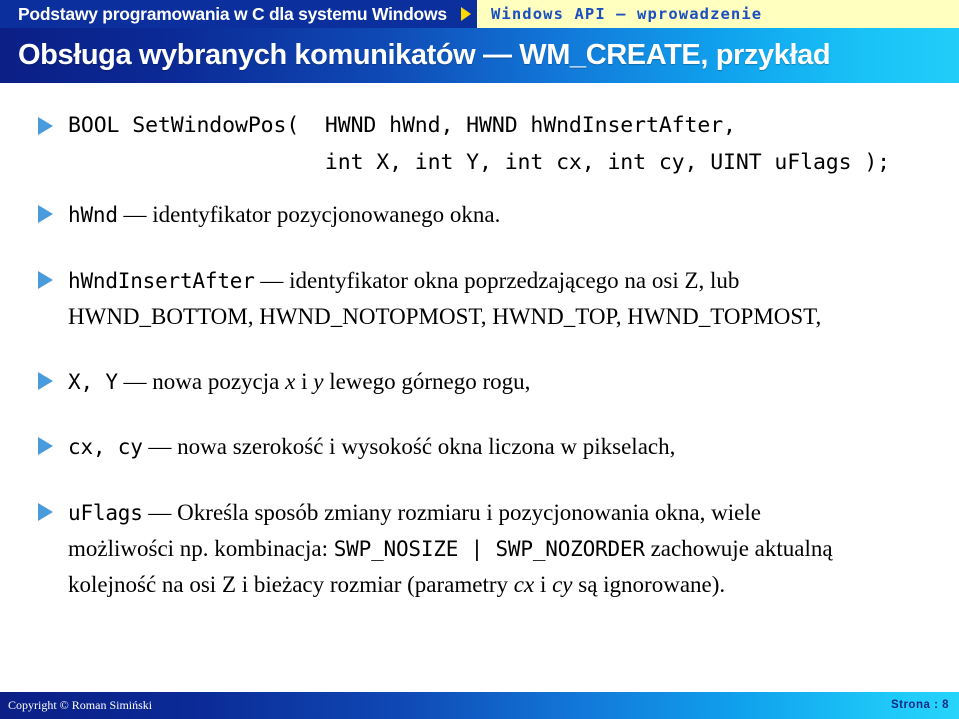  Describe the element at coordinates (304, 381) in the screenshot. I see `param-xy-text-2: i` at that location.